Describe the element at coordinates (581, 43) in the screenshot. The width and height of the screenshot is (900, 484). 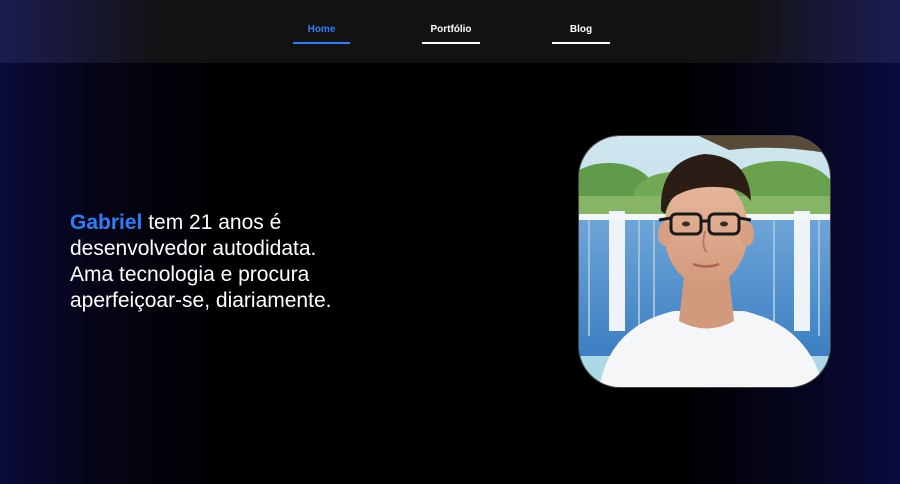
I see `nav-blog-underline` at that location.